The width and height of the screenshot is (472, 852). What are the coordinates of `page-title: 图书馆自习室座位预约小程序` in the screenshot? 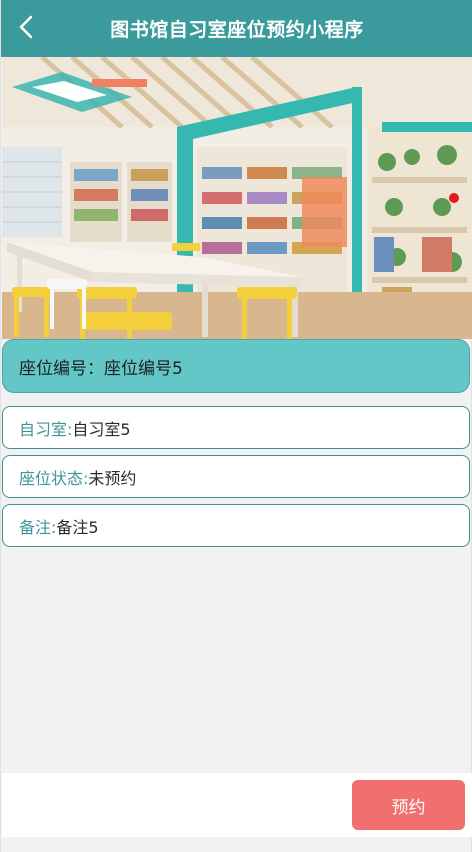 It's located at (237, 30).